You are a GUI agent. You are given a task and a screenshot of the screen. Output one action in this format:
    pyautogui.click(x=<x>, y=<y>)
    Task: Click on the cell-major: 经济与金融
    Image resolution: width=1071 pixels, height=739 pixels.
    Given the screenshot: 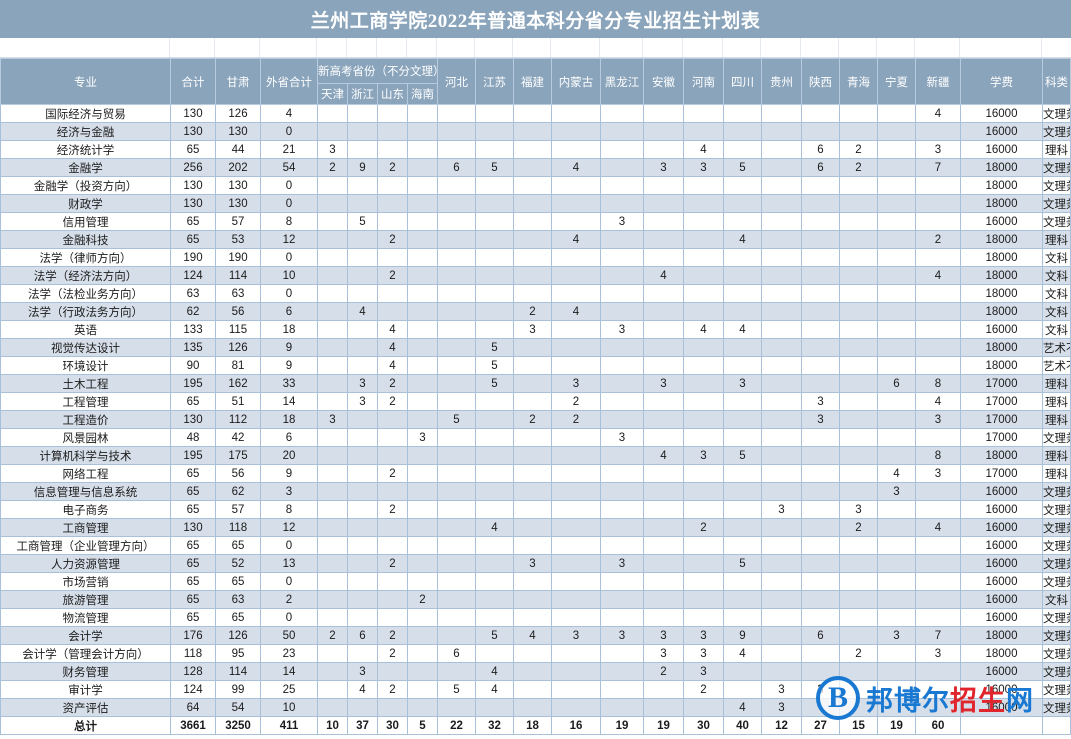 What is the action you would take?
    pyautogui.click(x=85, y=131)
    